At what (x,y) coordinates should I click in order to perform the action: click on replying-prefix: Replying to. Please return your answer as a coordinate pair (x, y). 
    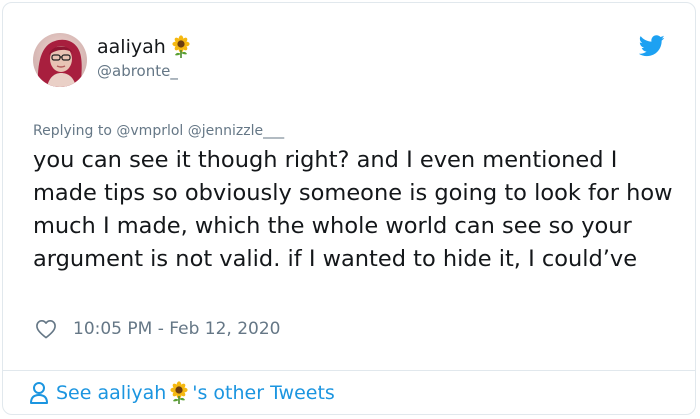
    Looking at the image, I should click on (72, 131).